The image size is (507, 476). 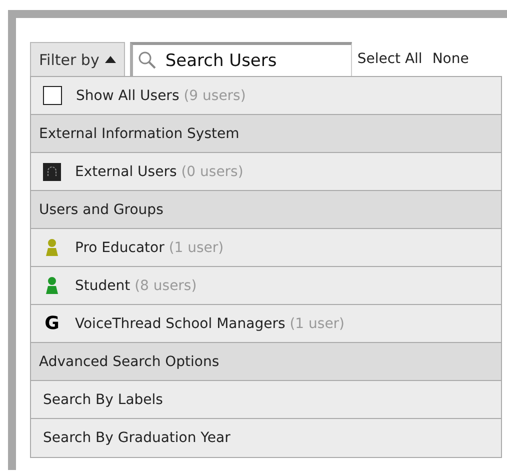 What do you see at coordinates (266, 286) in the screenshot?
I see `filter-item: Student (8 users)` at bounding box center [266, 286].